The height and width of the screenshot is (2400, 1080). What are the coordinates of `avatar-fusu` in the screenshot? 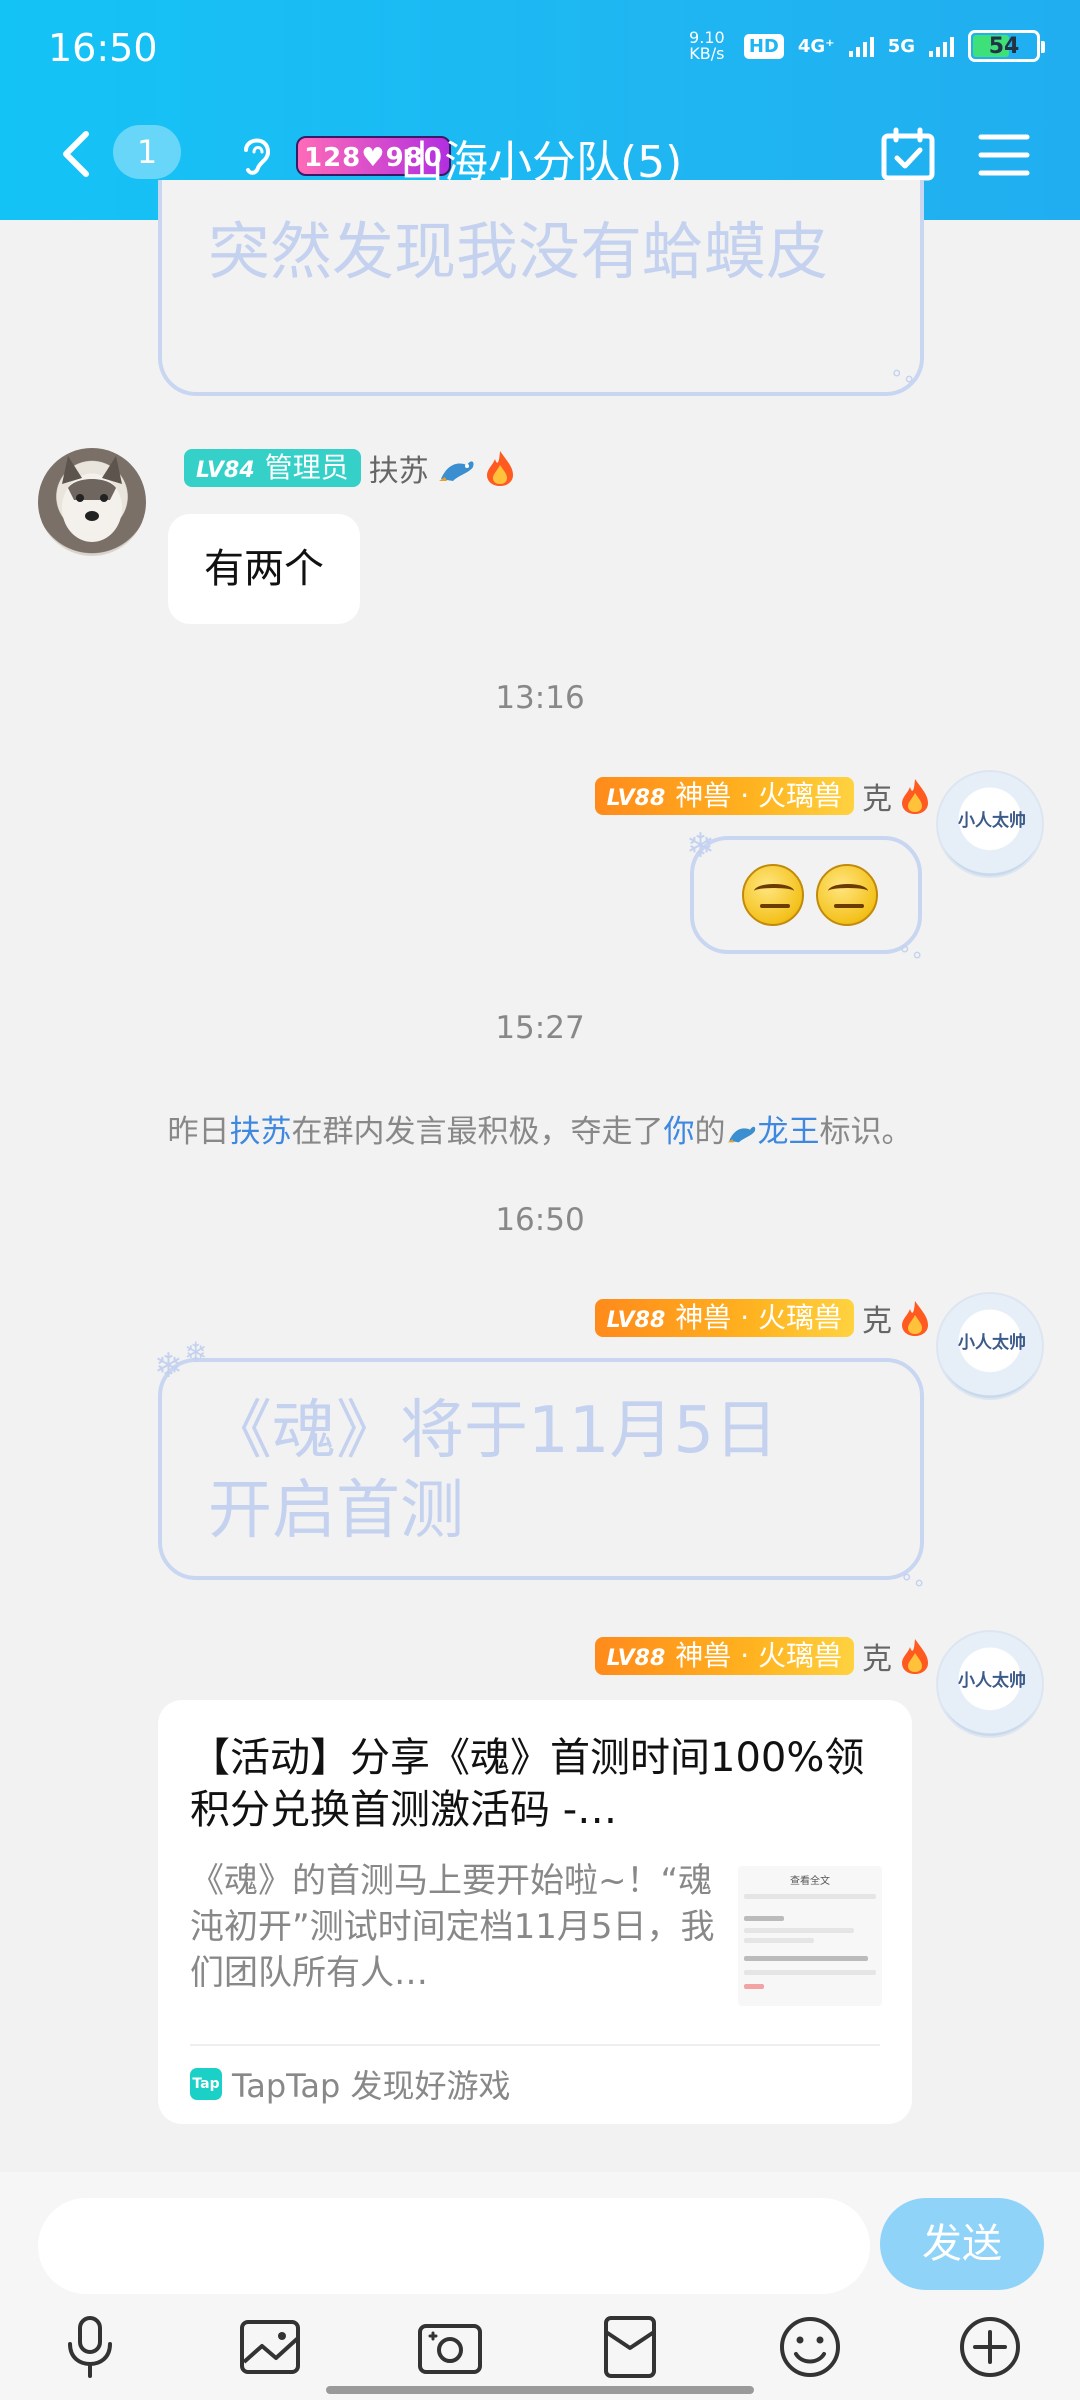 It's located at (92, 502).